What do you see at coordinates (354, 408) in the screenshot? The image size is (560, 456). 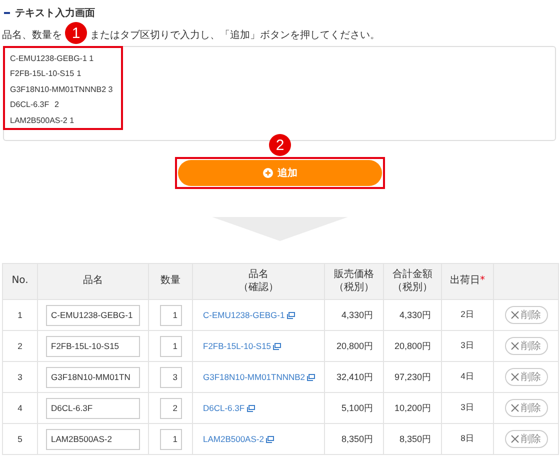 I see `table-cell: 5,100円` at bounding box center [354, 408].